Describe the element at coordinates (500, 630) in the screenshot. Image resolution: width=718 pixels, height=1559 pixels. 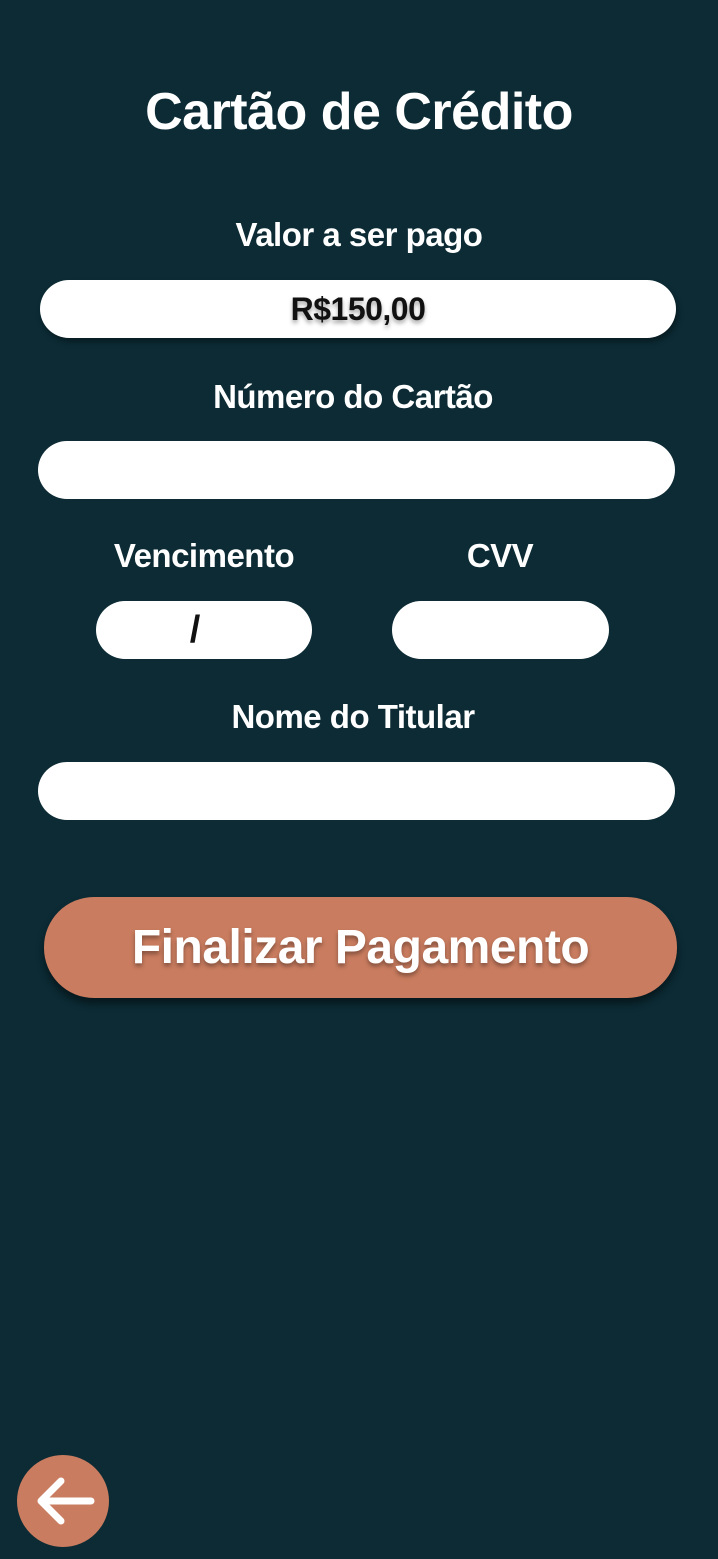
I see `cvv-input` at that location.